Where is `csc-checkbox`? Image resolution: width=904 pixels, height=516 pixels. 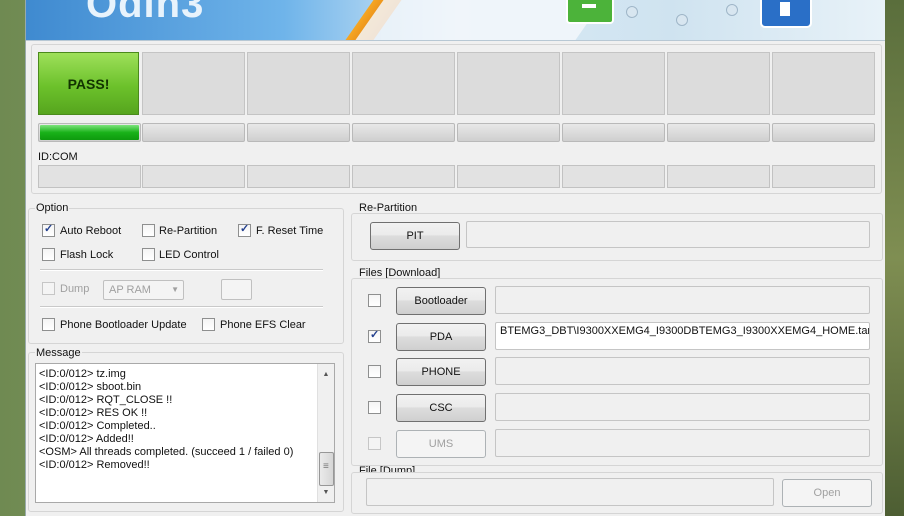
csc-checkbox is located at coordinates (374, 407).